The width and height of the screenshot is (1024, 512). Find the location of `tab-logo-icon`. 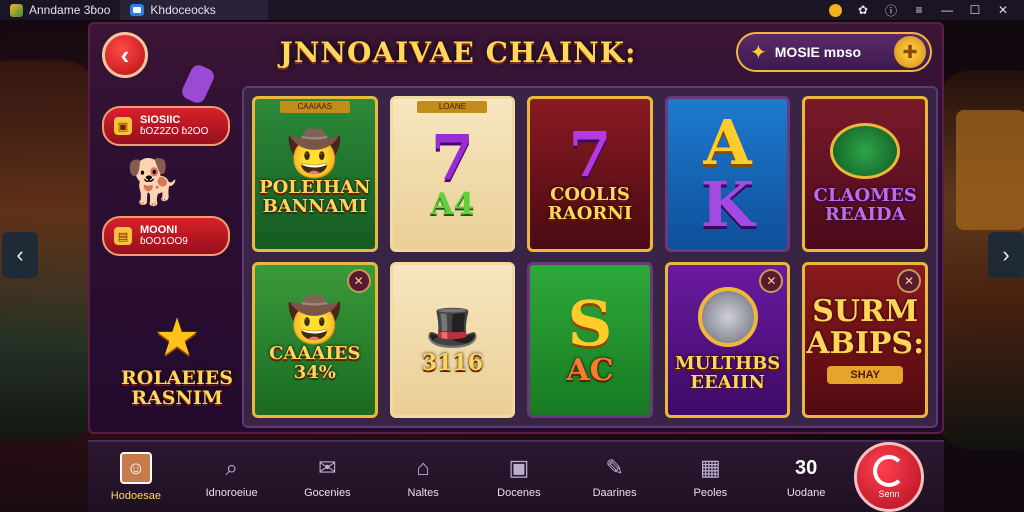

tab-logo-icon is located at coordinates (137, 10).